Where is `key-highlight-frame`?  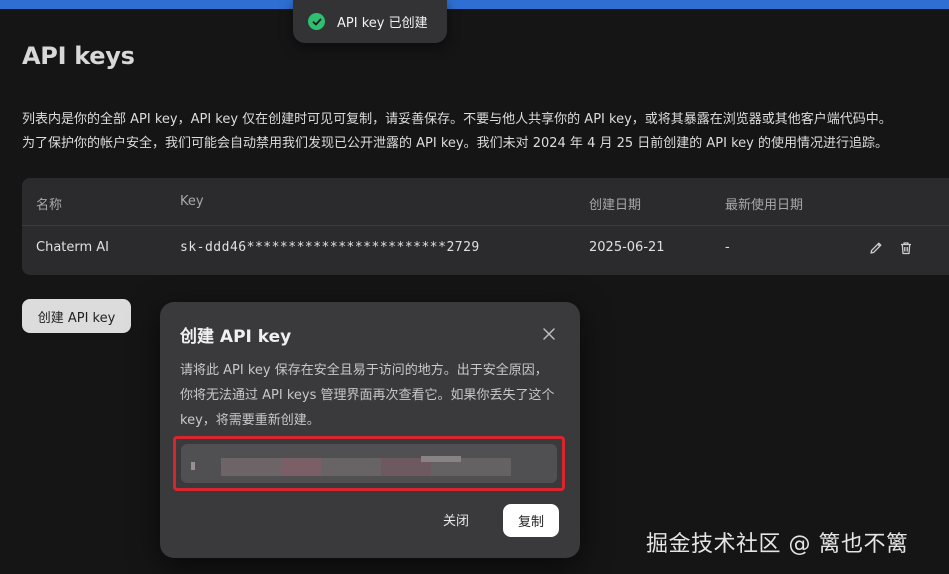
key-highlight-frame is located at coordinates (369, 463).